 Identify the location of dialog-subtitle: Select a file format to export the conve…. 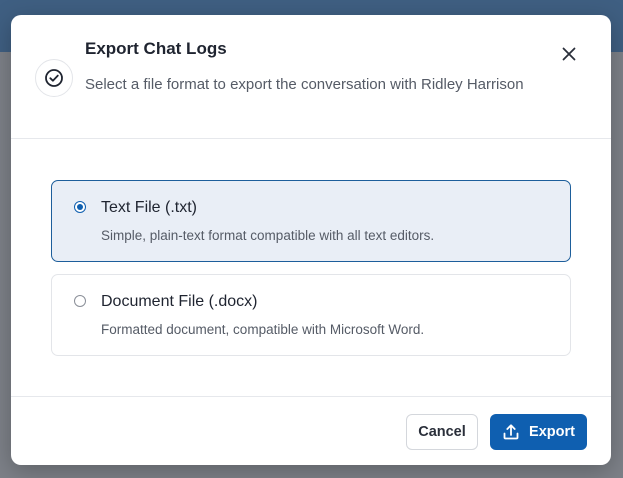
(304, 84).